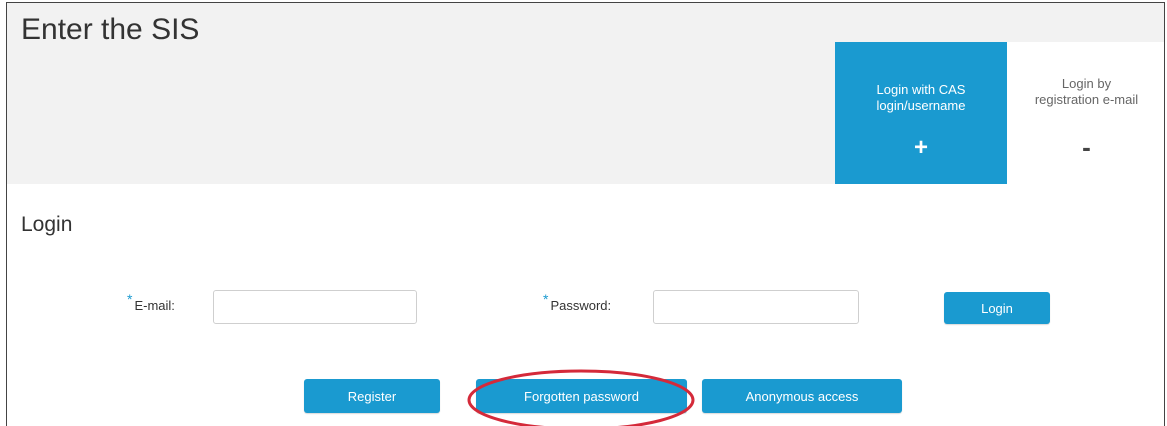 The image size is (1167, 426). What do you see at coordinates (372, 396) in the screenshot?
I see `register-button: Register` at bounding box center [372, 396].